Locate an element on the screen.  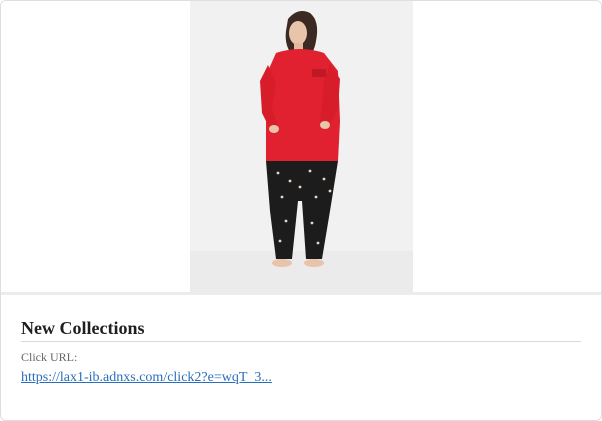
click-url-label: Click URL: is located at coordinates (49, 357).